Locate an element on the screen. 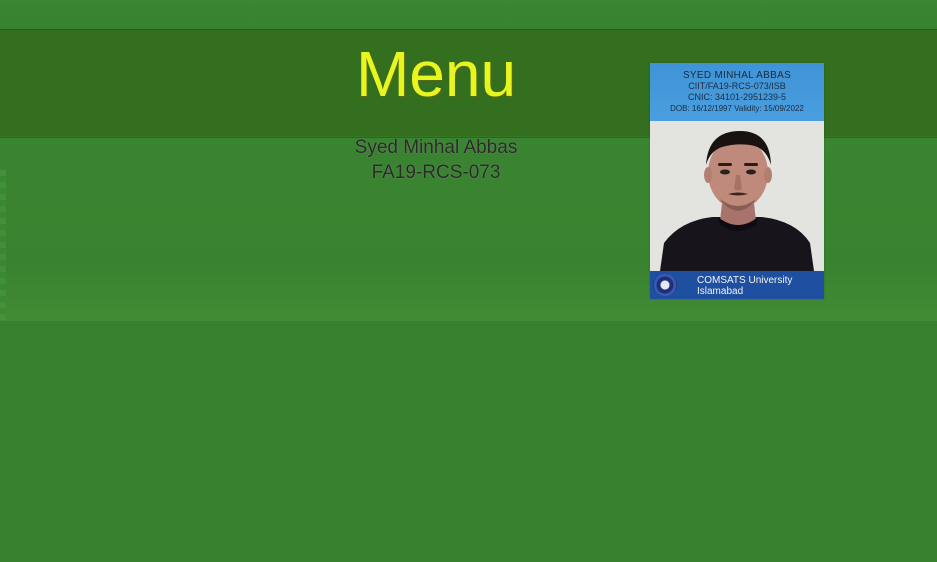  page-title: Menu is located at coordinates (436, 74).